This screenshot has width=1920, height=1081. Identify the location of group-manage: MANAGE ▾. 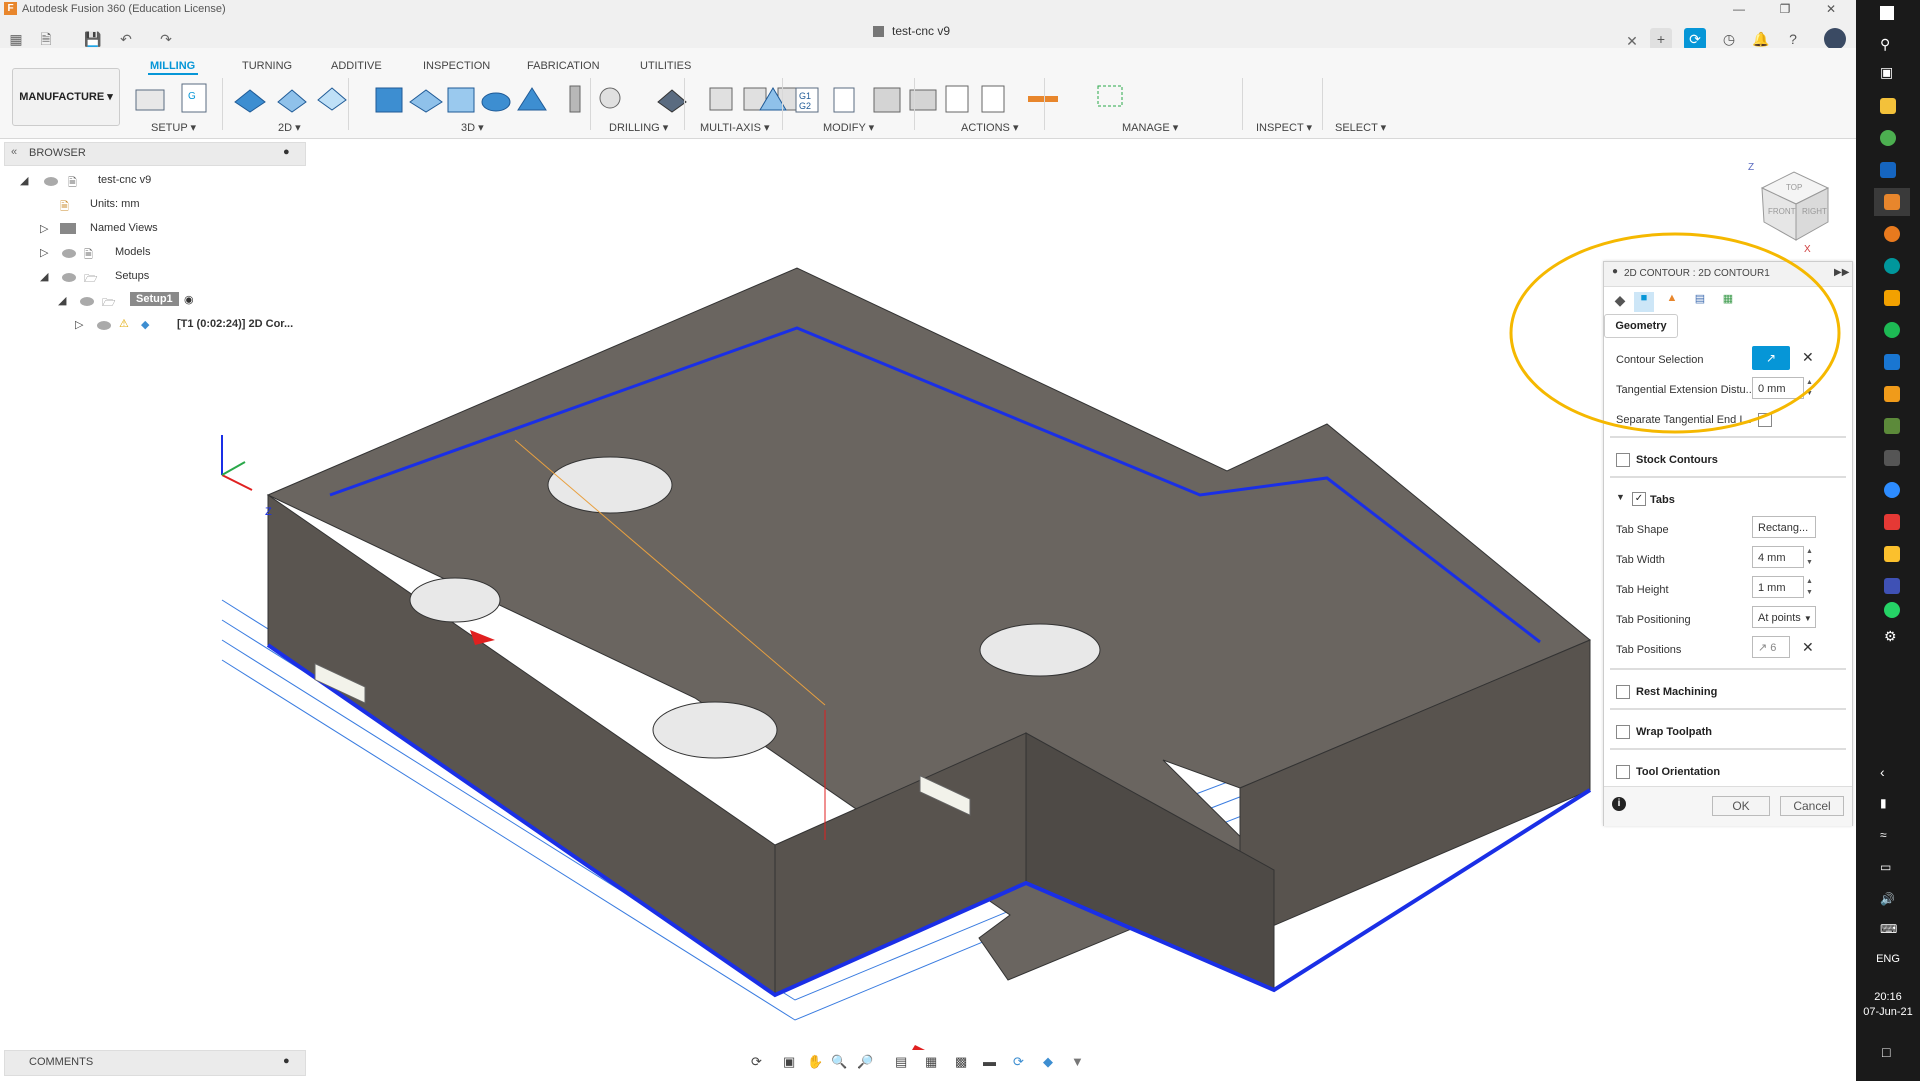
(1150, 127).